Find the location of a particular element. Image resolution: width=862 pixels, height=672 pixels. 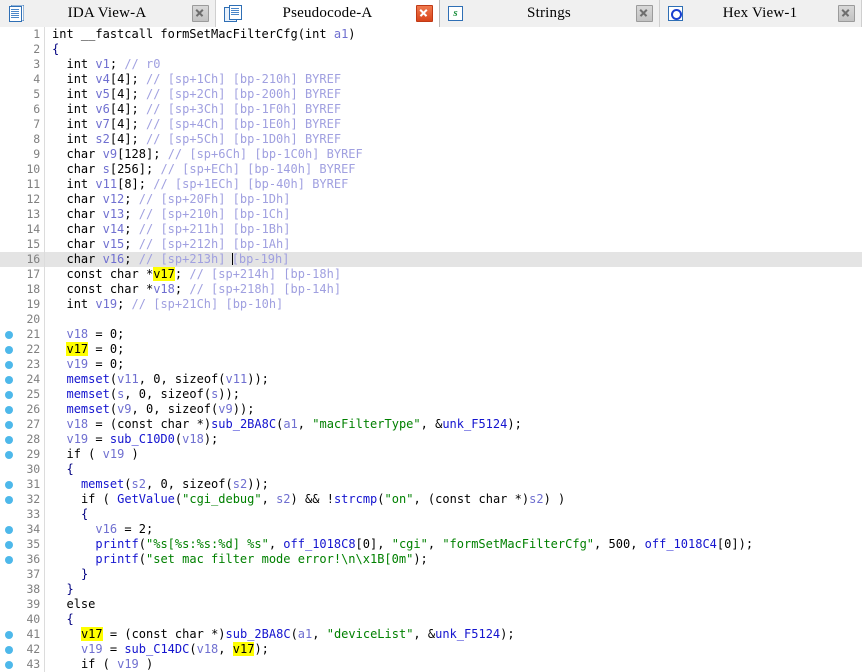

code-text: const char *v17; // [sp+214h] [bp-18h] is located at coordinates (453, 274).